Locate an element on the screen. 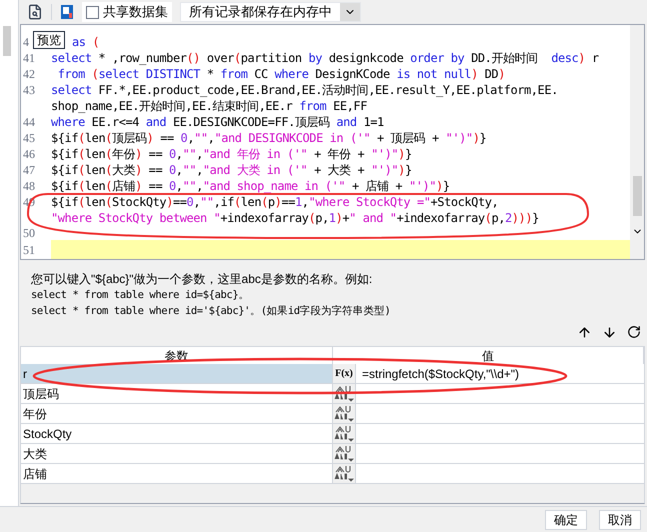  code-line: ${if(len(店铺) == 0,"","and shop_name in ('" + 店铺 + "')")} is located at coordinates (250, 186).